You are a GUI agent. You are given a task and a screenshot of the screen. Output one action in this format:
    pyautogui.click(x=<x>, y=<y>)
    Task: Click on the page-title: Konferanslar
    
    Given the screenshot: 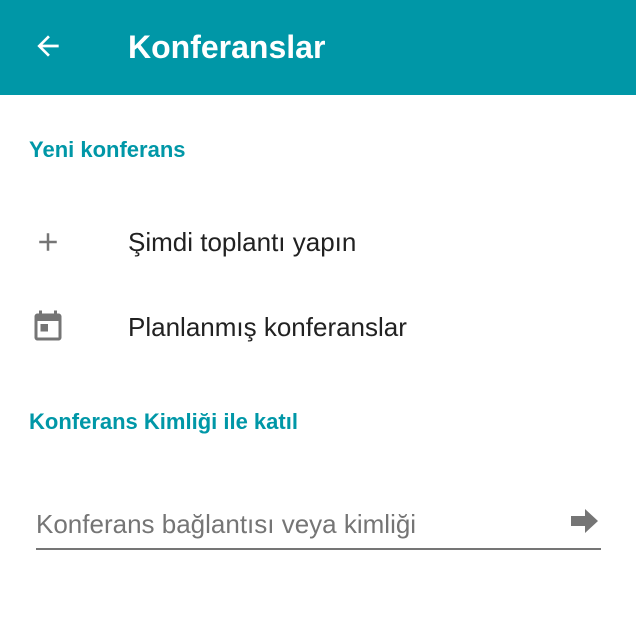 What is the action you would take?
    pyautogui.click(x=227, y=47)
    